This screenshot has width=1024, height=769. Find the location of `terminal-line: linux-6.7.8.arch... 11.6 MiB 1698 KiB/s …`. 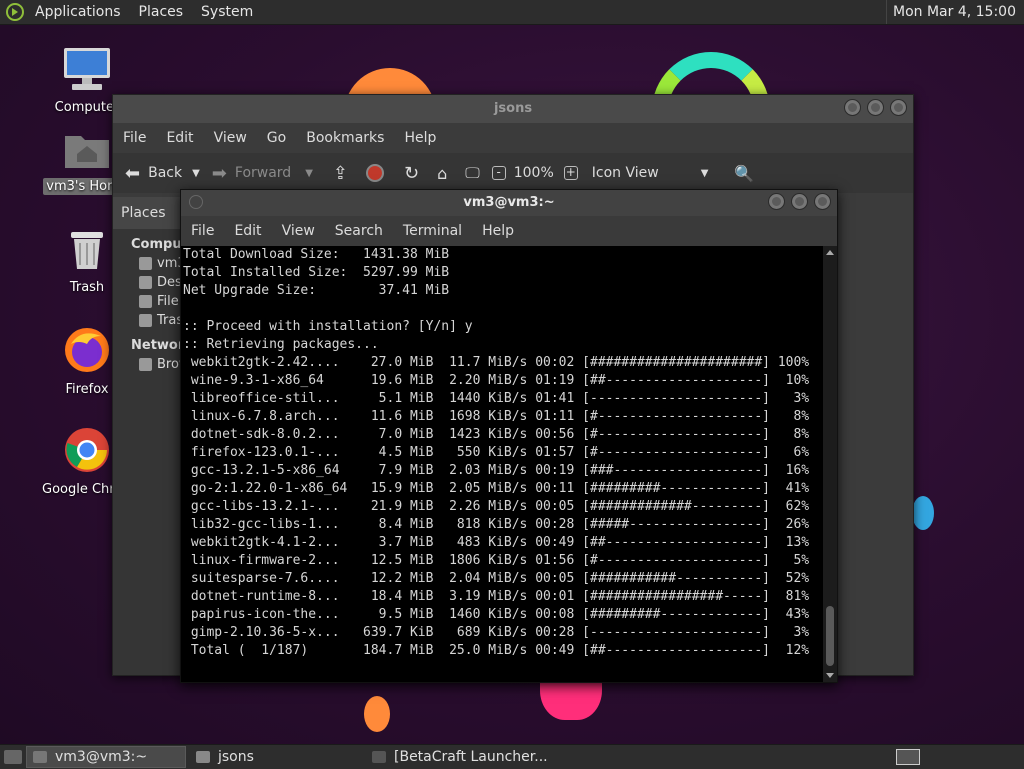

terminal-line: linux-6.7.8.arch... 11.6 MiB 1698 KiB/s … is located at coordinates (496, 416).